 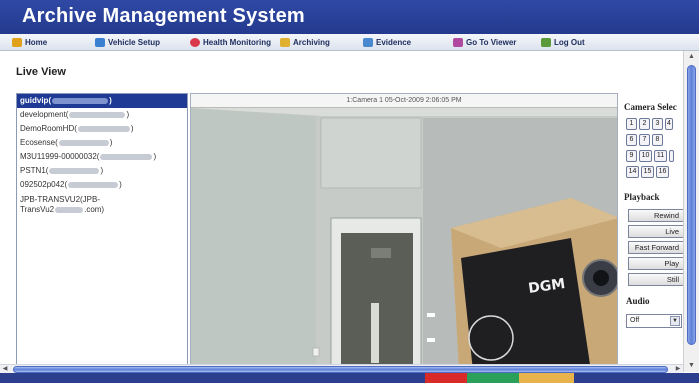 What do you see at coordinates (237, 42) in the screenshot?
I see `nav-label: Health Monitoring` at bounding box center [237, 42].